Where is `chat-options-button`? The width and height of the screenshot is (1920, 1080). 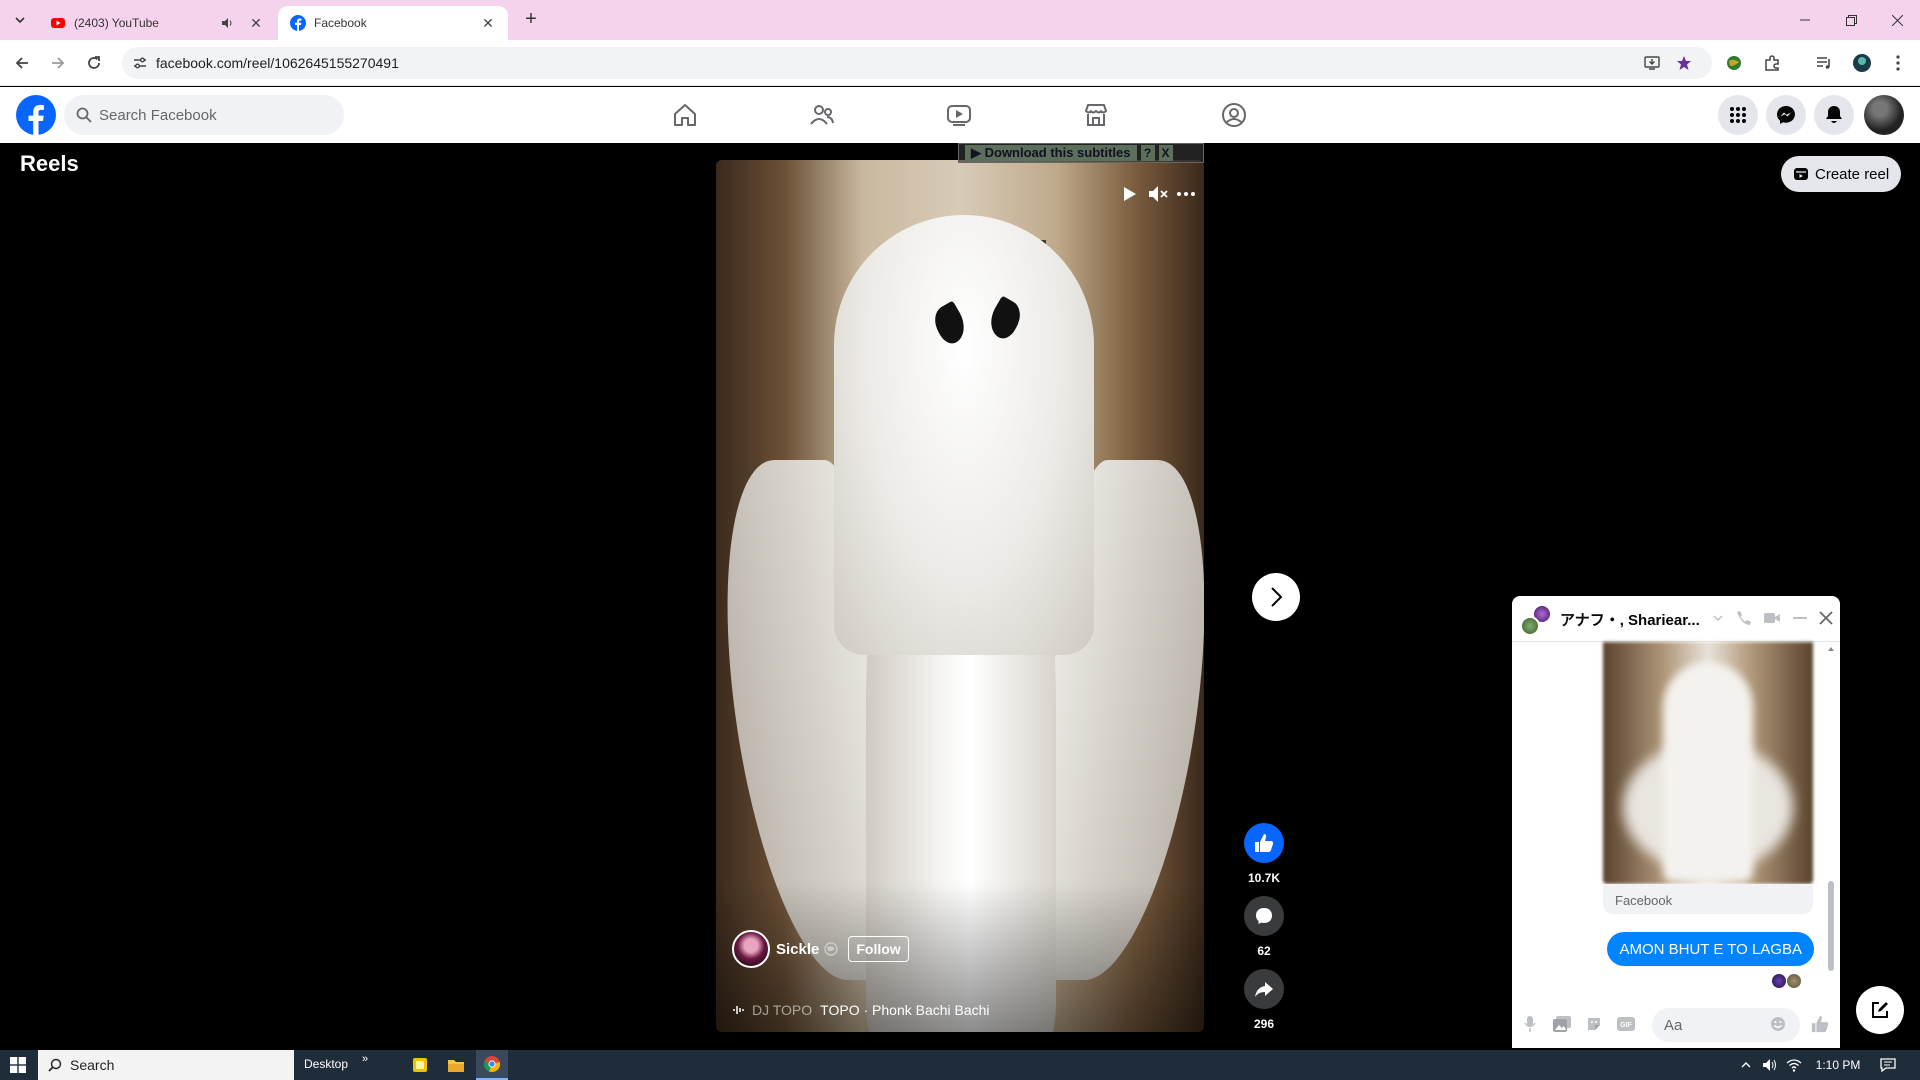 chat-options-button is located at coordinates (1718, 618).